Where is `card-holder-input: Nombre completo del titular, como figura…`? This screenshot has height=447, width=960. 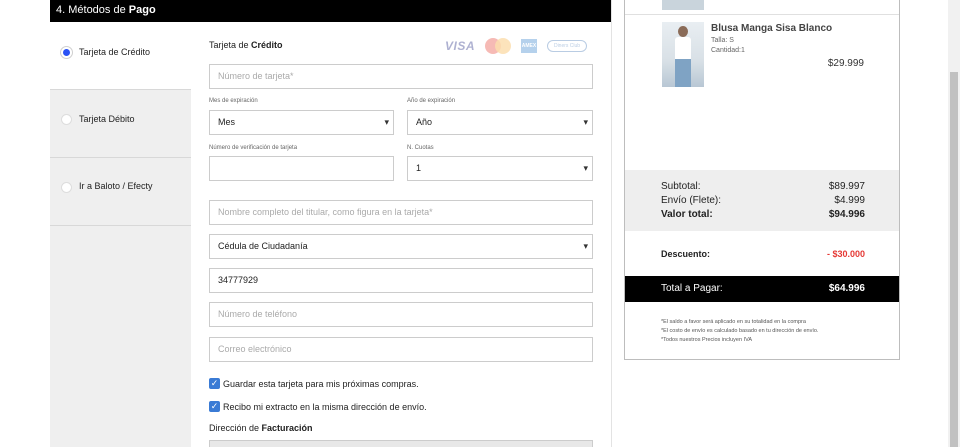
card-holder-input: Nombre completo del titular, como figura… is located at coordinates (401, 212).